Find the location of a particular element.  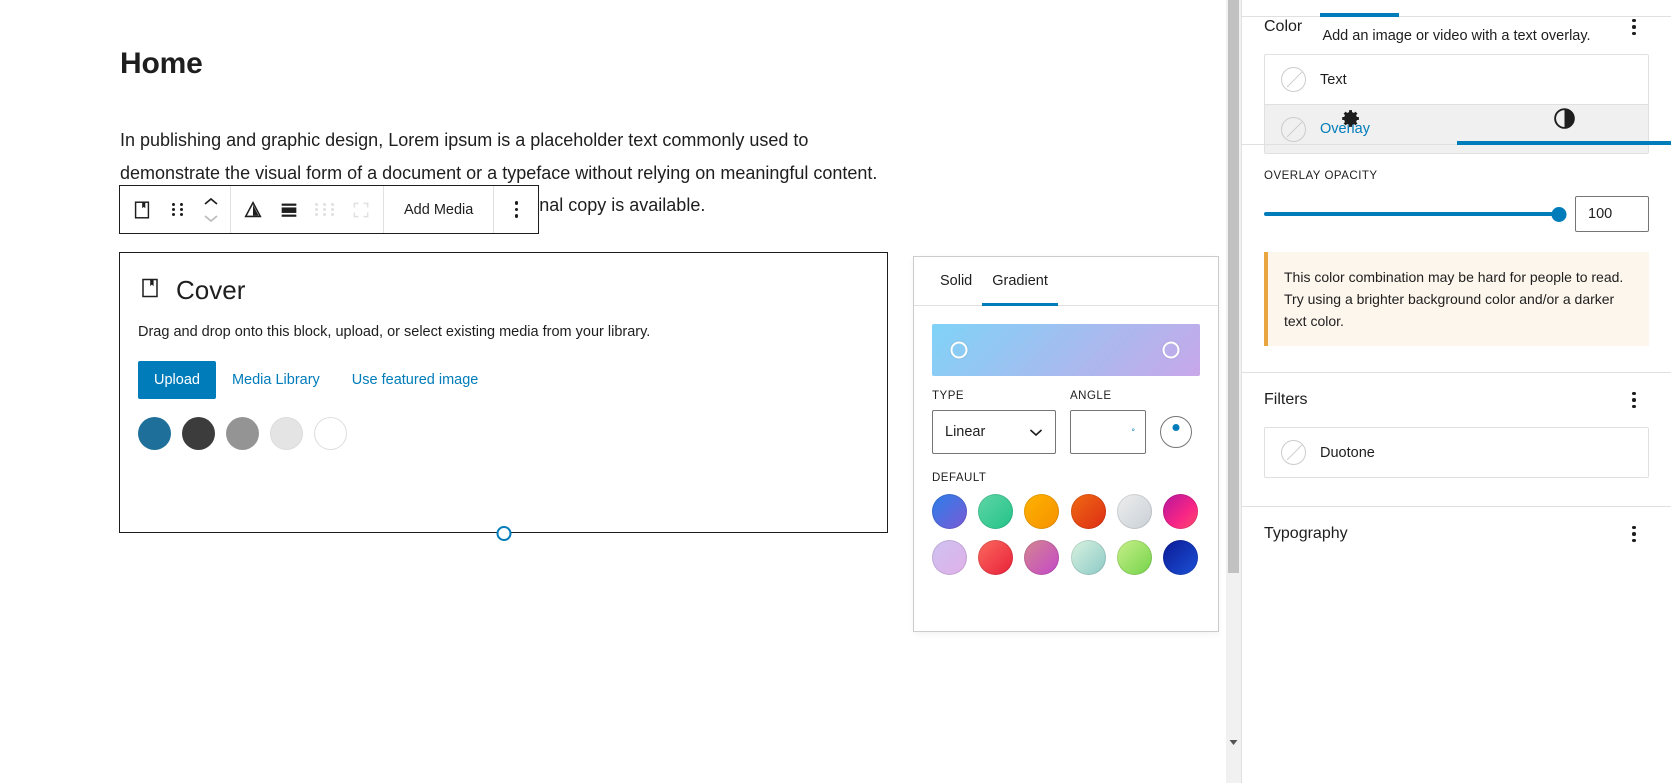

gradient-swatch-blush-bordeaux is located at coordinates (996, 557).